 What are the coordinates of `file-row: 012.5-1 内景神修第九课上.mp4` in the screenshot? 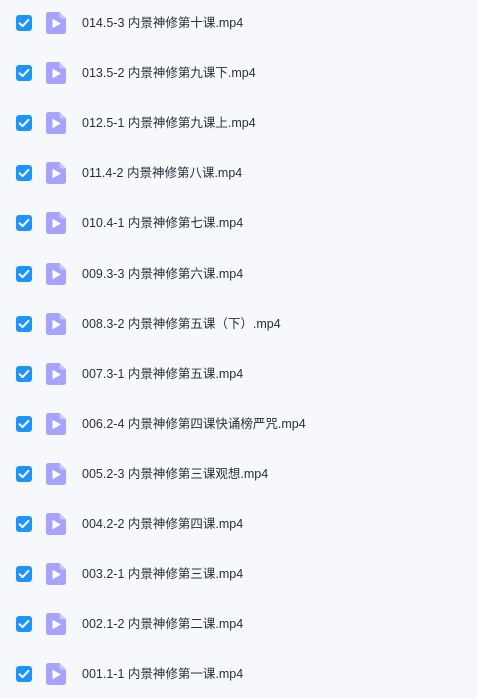 It's located at (239, 123).